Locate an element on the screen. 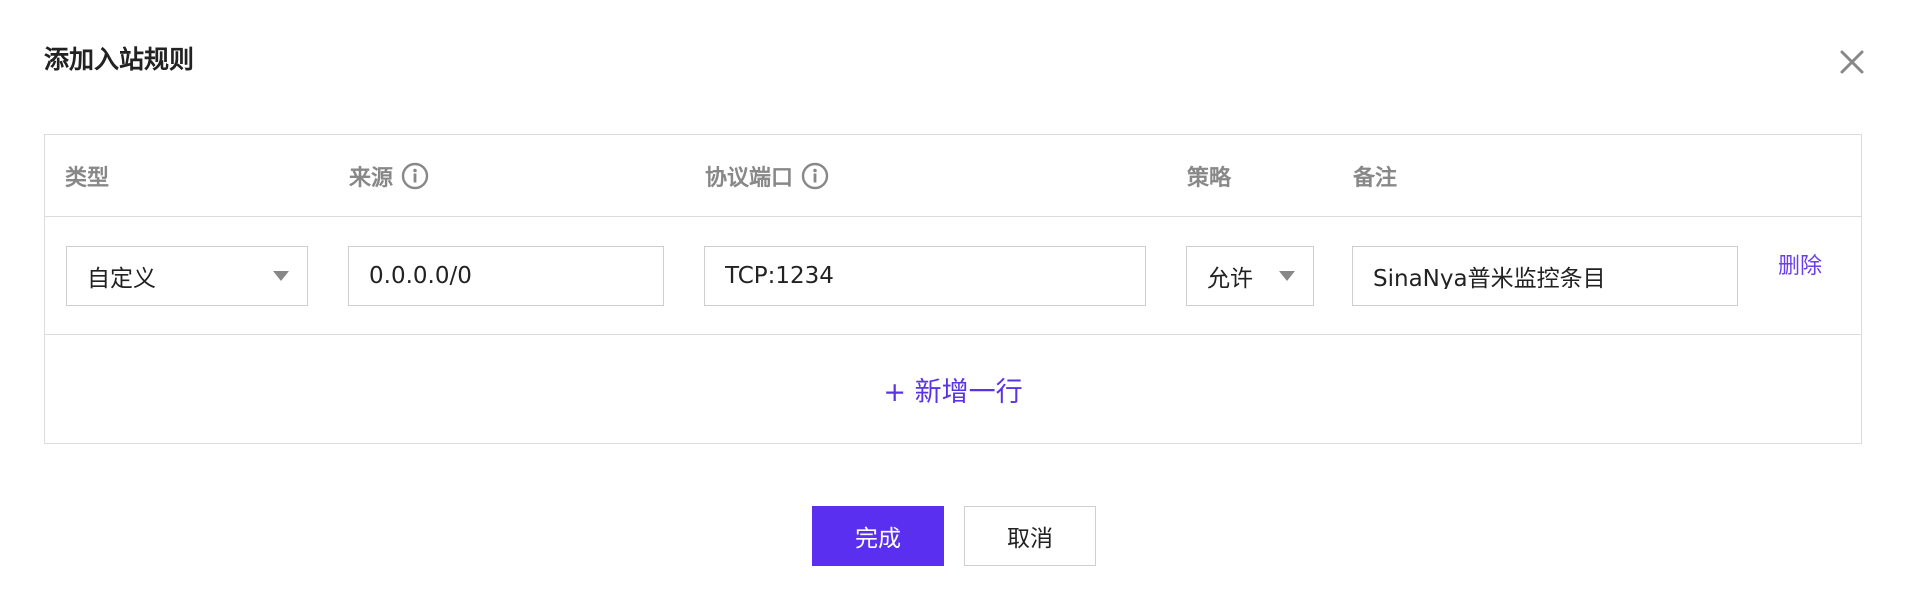 This screenshot has width=1916, height=600. header-remark-label: 备注 is located at coordinates (1375, 178).